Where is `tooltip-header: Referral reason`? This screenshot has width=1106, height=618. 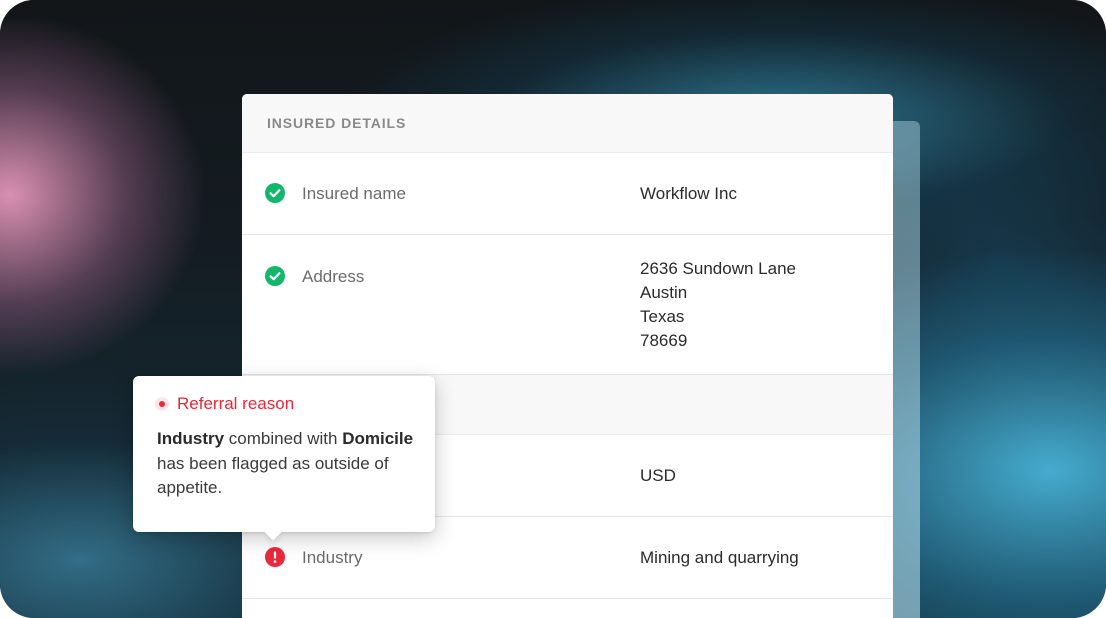
tooltip-header: Referral reason is located at coordinates (224, 404).